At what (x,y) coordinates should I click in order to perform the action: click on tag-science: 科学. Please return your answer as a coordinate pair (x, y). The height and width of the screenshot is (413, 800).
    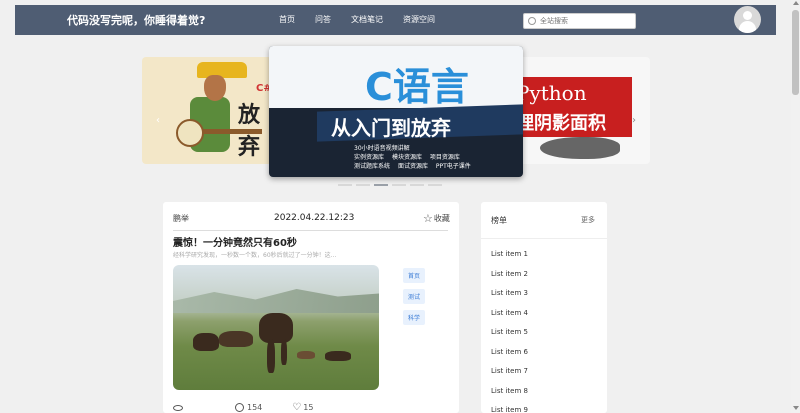
    Looking at the image, I should click on (414, 317).